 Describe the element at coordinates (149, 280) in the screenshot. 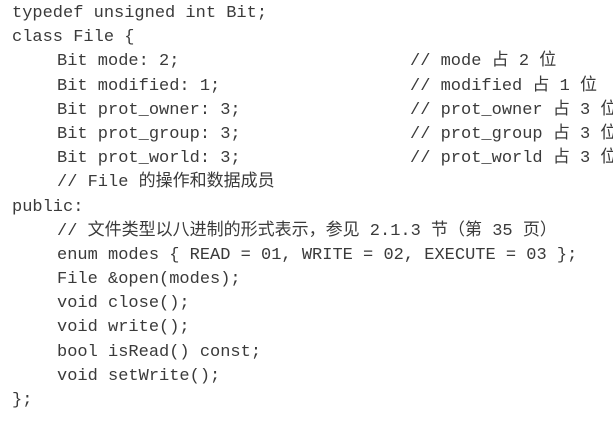

I see `code-text: File &open(modes);` at that location.